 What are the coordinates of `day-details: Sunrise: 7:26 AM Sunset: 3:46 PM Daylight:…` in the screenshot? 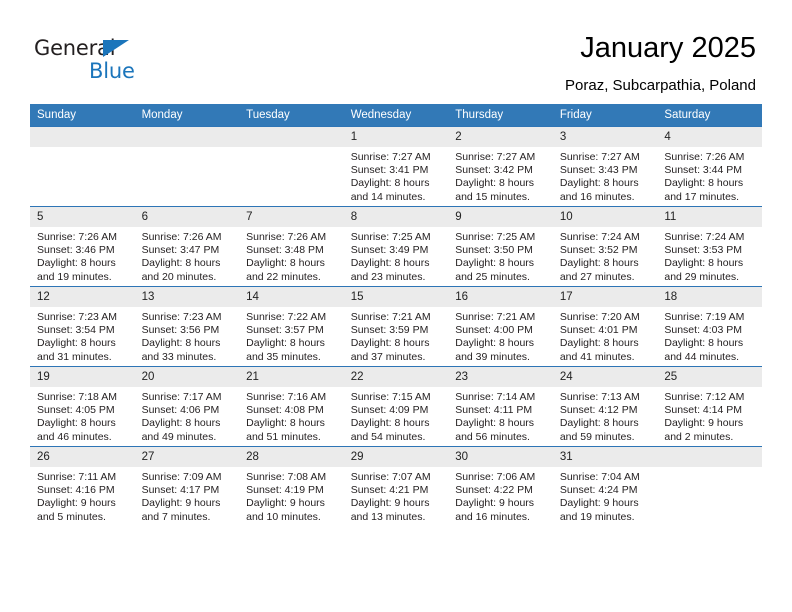 It's located at (82, 255).